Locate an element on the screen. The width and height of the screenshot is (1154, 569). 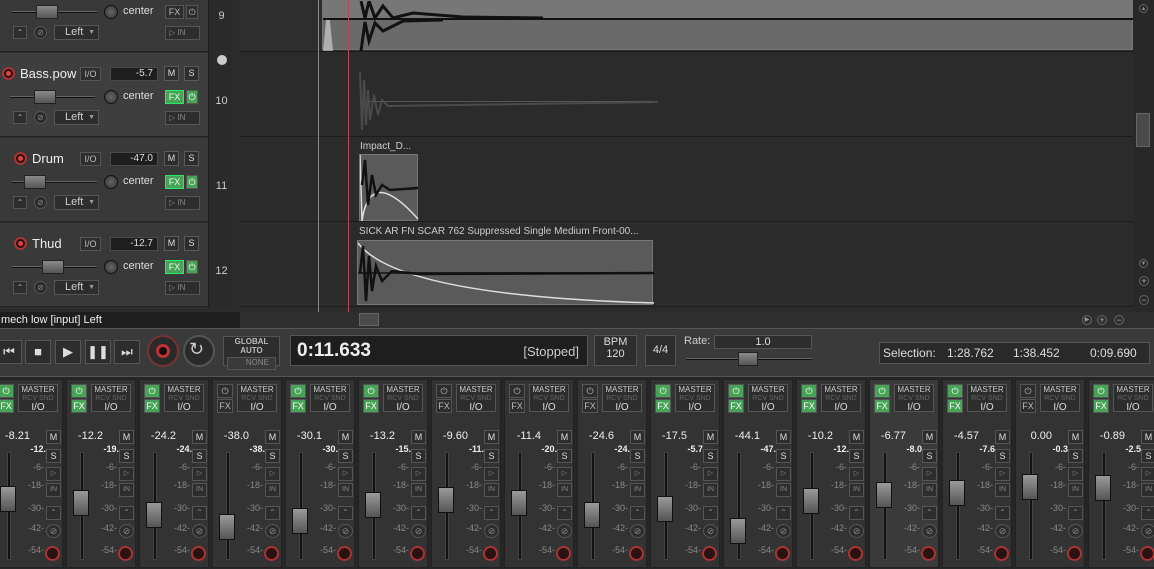
volume-readout: 0.00 is located at coordinates (1035, 436).